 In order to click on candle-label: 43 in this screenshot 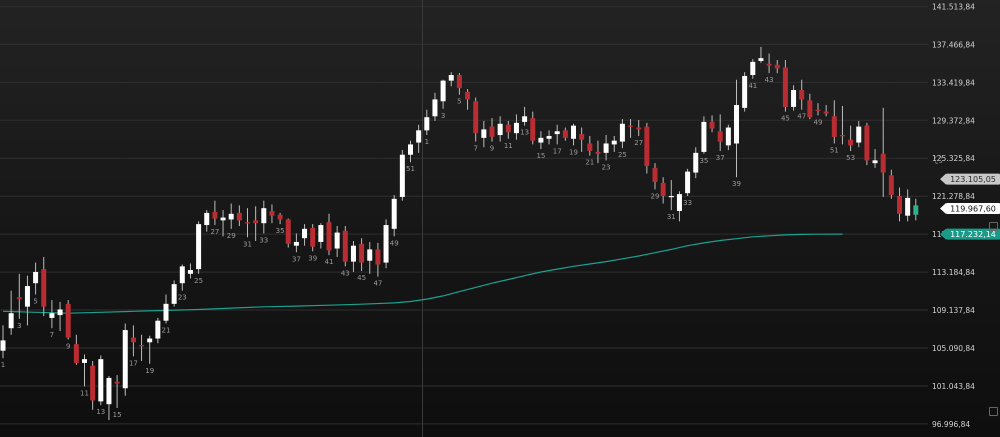, I will do `click(769, 80)`.